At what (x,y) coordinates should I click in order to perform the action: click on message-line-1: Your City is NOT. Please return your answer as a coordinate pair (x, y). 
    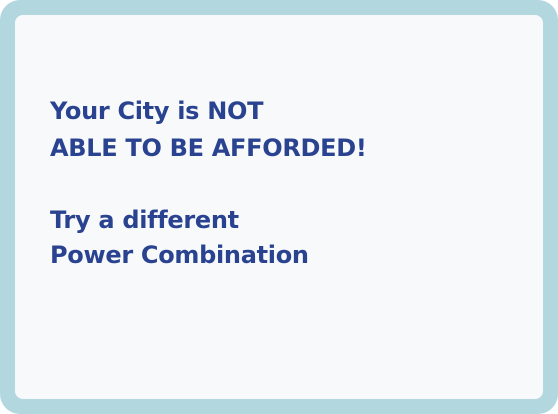
    Looking at the image, I should click on (157, 111).